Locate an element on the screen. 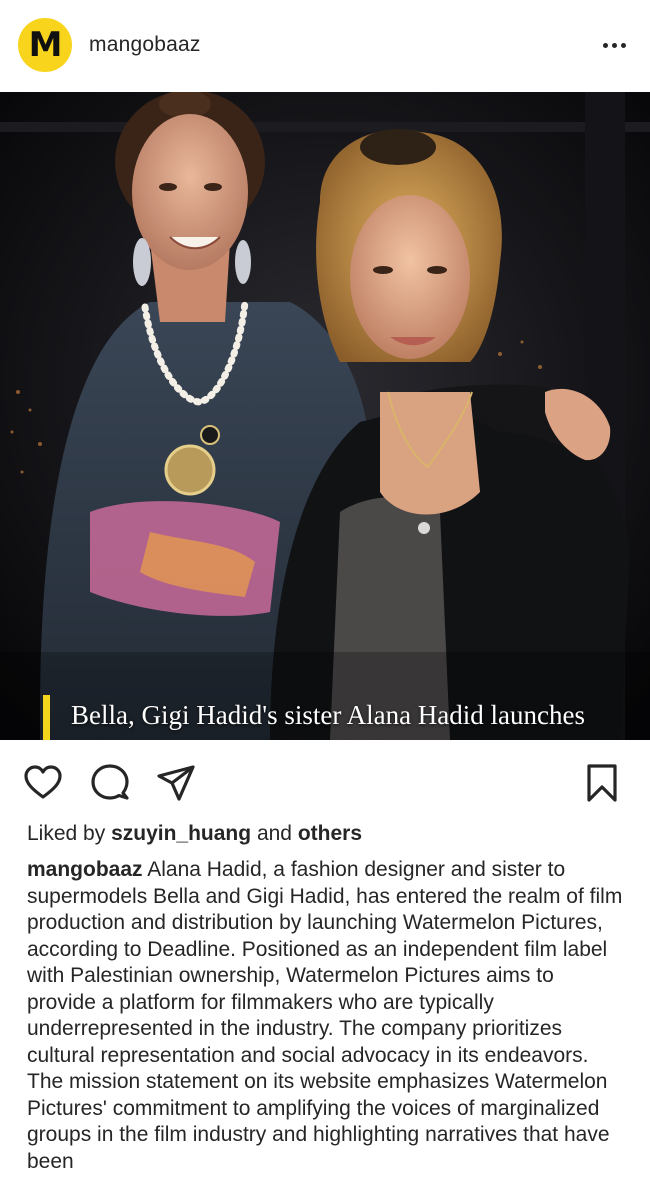  avatar-logo-letter: M is located at coordinates (45, 45).